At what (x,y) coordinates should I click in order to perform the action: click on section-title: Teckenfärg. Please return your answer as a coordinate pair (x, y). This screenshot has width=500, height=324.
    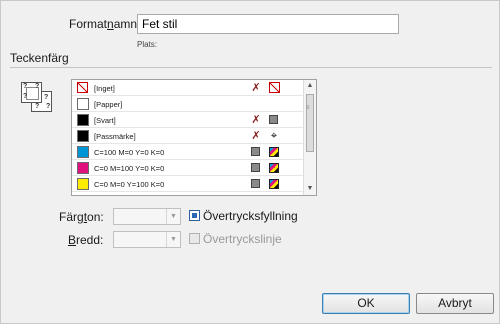
    Looking at the image, I should click on (39, 58).